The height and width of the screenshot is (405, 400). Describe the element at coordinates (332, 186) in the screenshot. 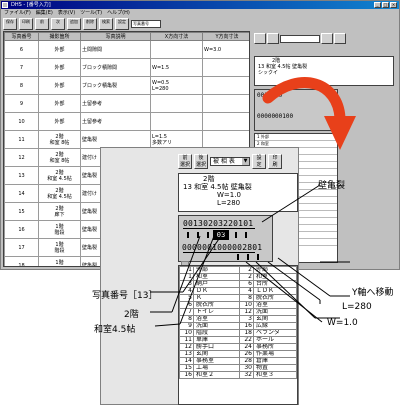

I see `label-wall-crack: 壁亀裂` at that location.